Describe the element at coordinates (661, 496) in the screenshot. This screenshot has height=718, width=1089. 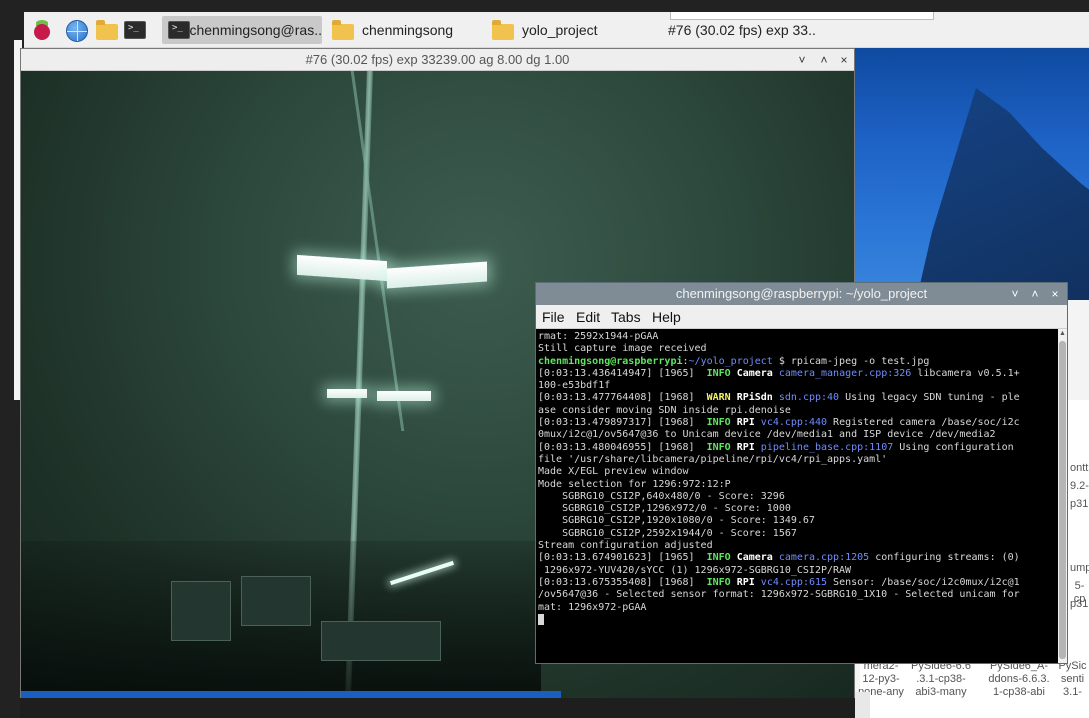
I see `terminal-line: SGBRG10_CSI2P,640x480/0 - Score: 3296` at that location.